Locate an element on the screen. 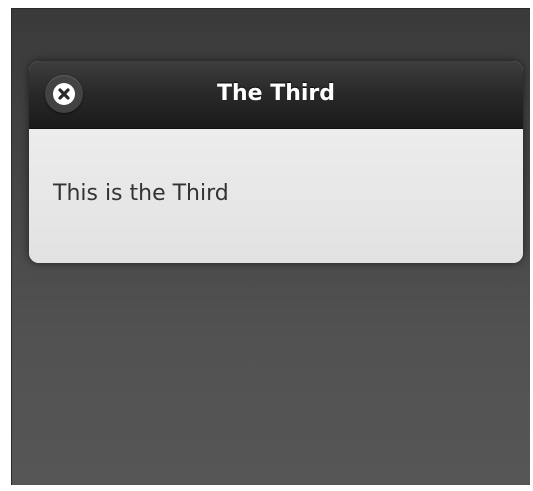 The height and width of the screenshot is (491, 533). dialog-header: The Third is located at coordinates (276, 95).